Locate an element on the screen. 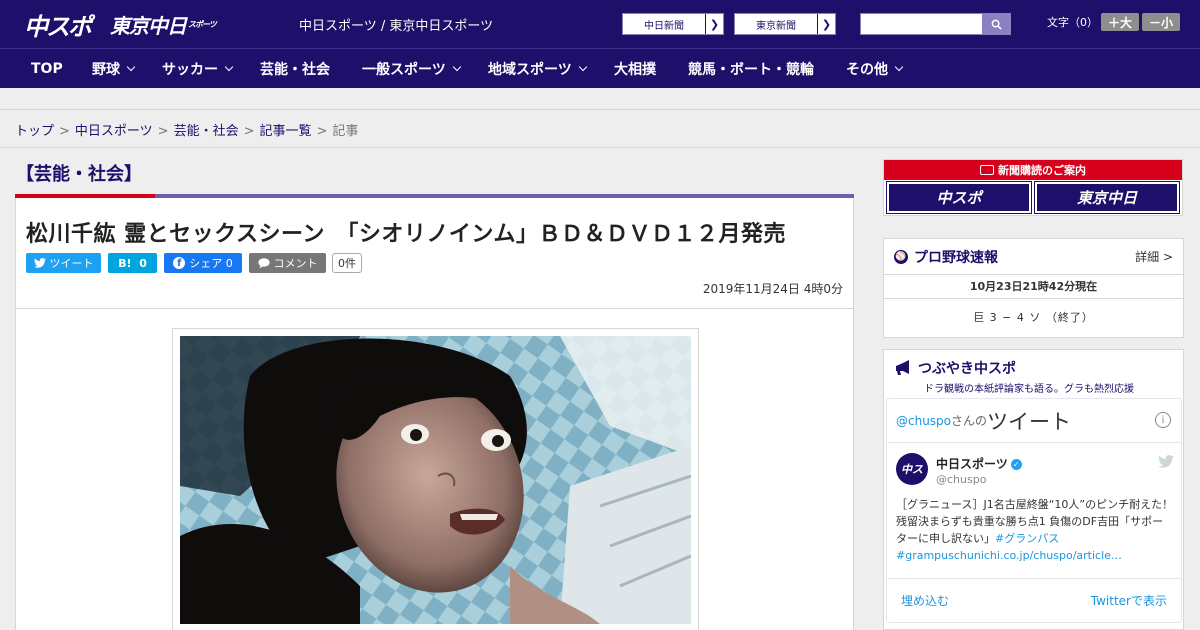  breadcrumb-link-article-list: 記事一覧 is located at coordinates (286, 131).